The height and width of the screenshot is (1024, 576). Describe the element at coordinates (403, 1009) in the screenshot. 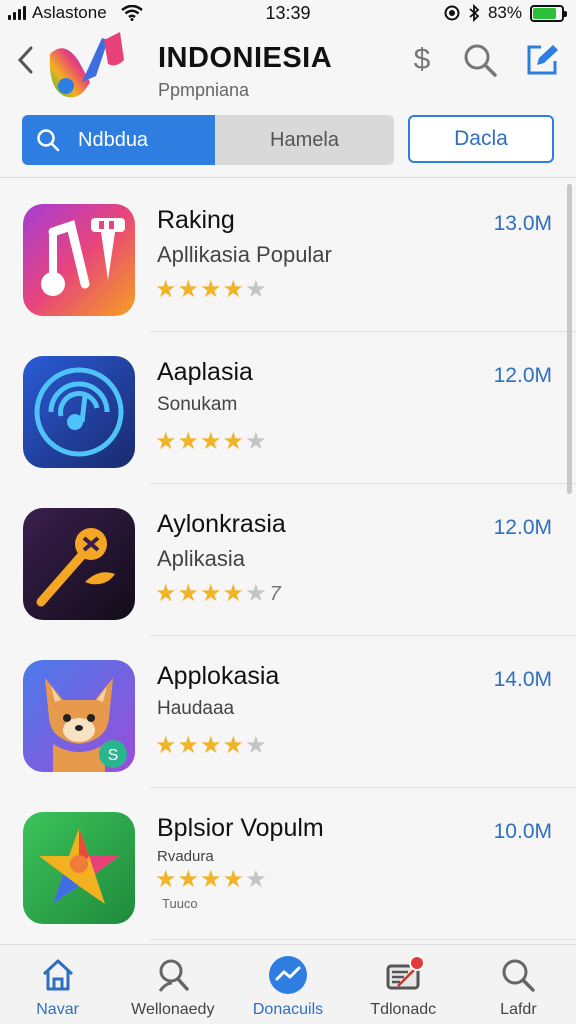

I see `tab-label: Tdlonadc` at that location.